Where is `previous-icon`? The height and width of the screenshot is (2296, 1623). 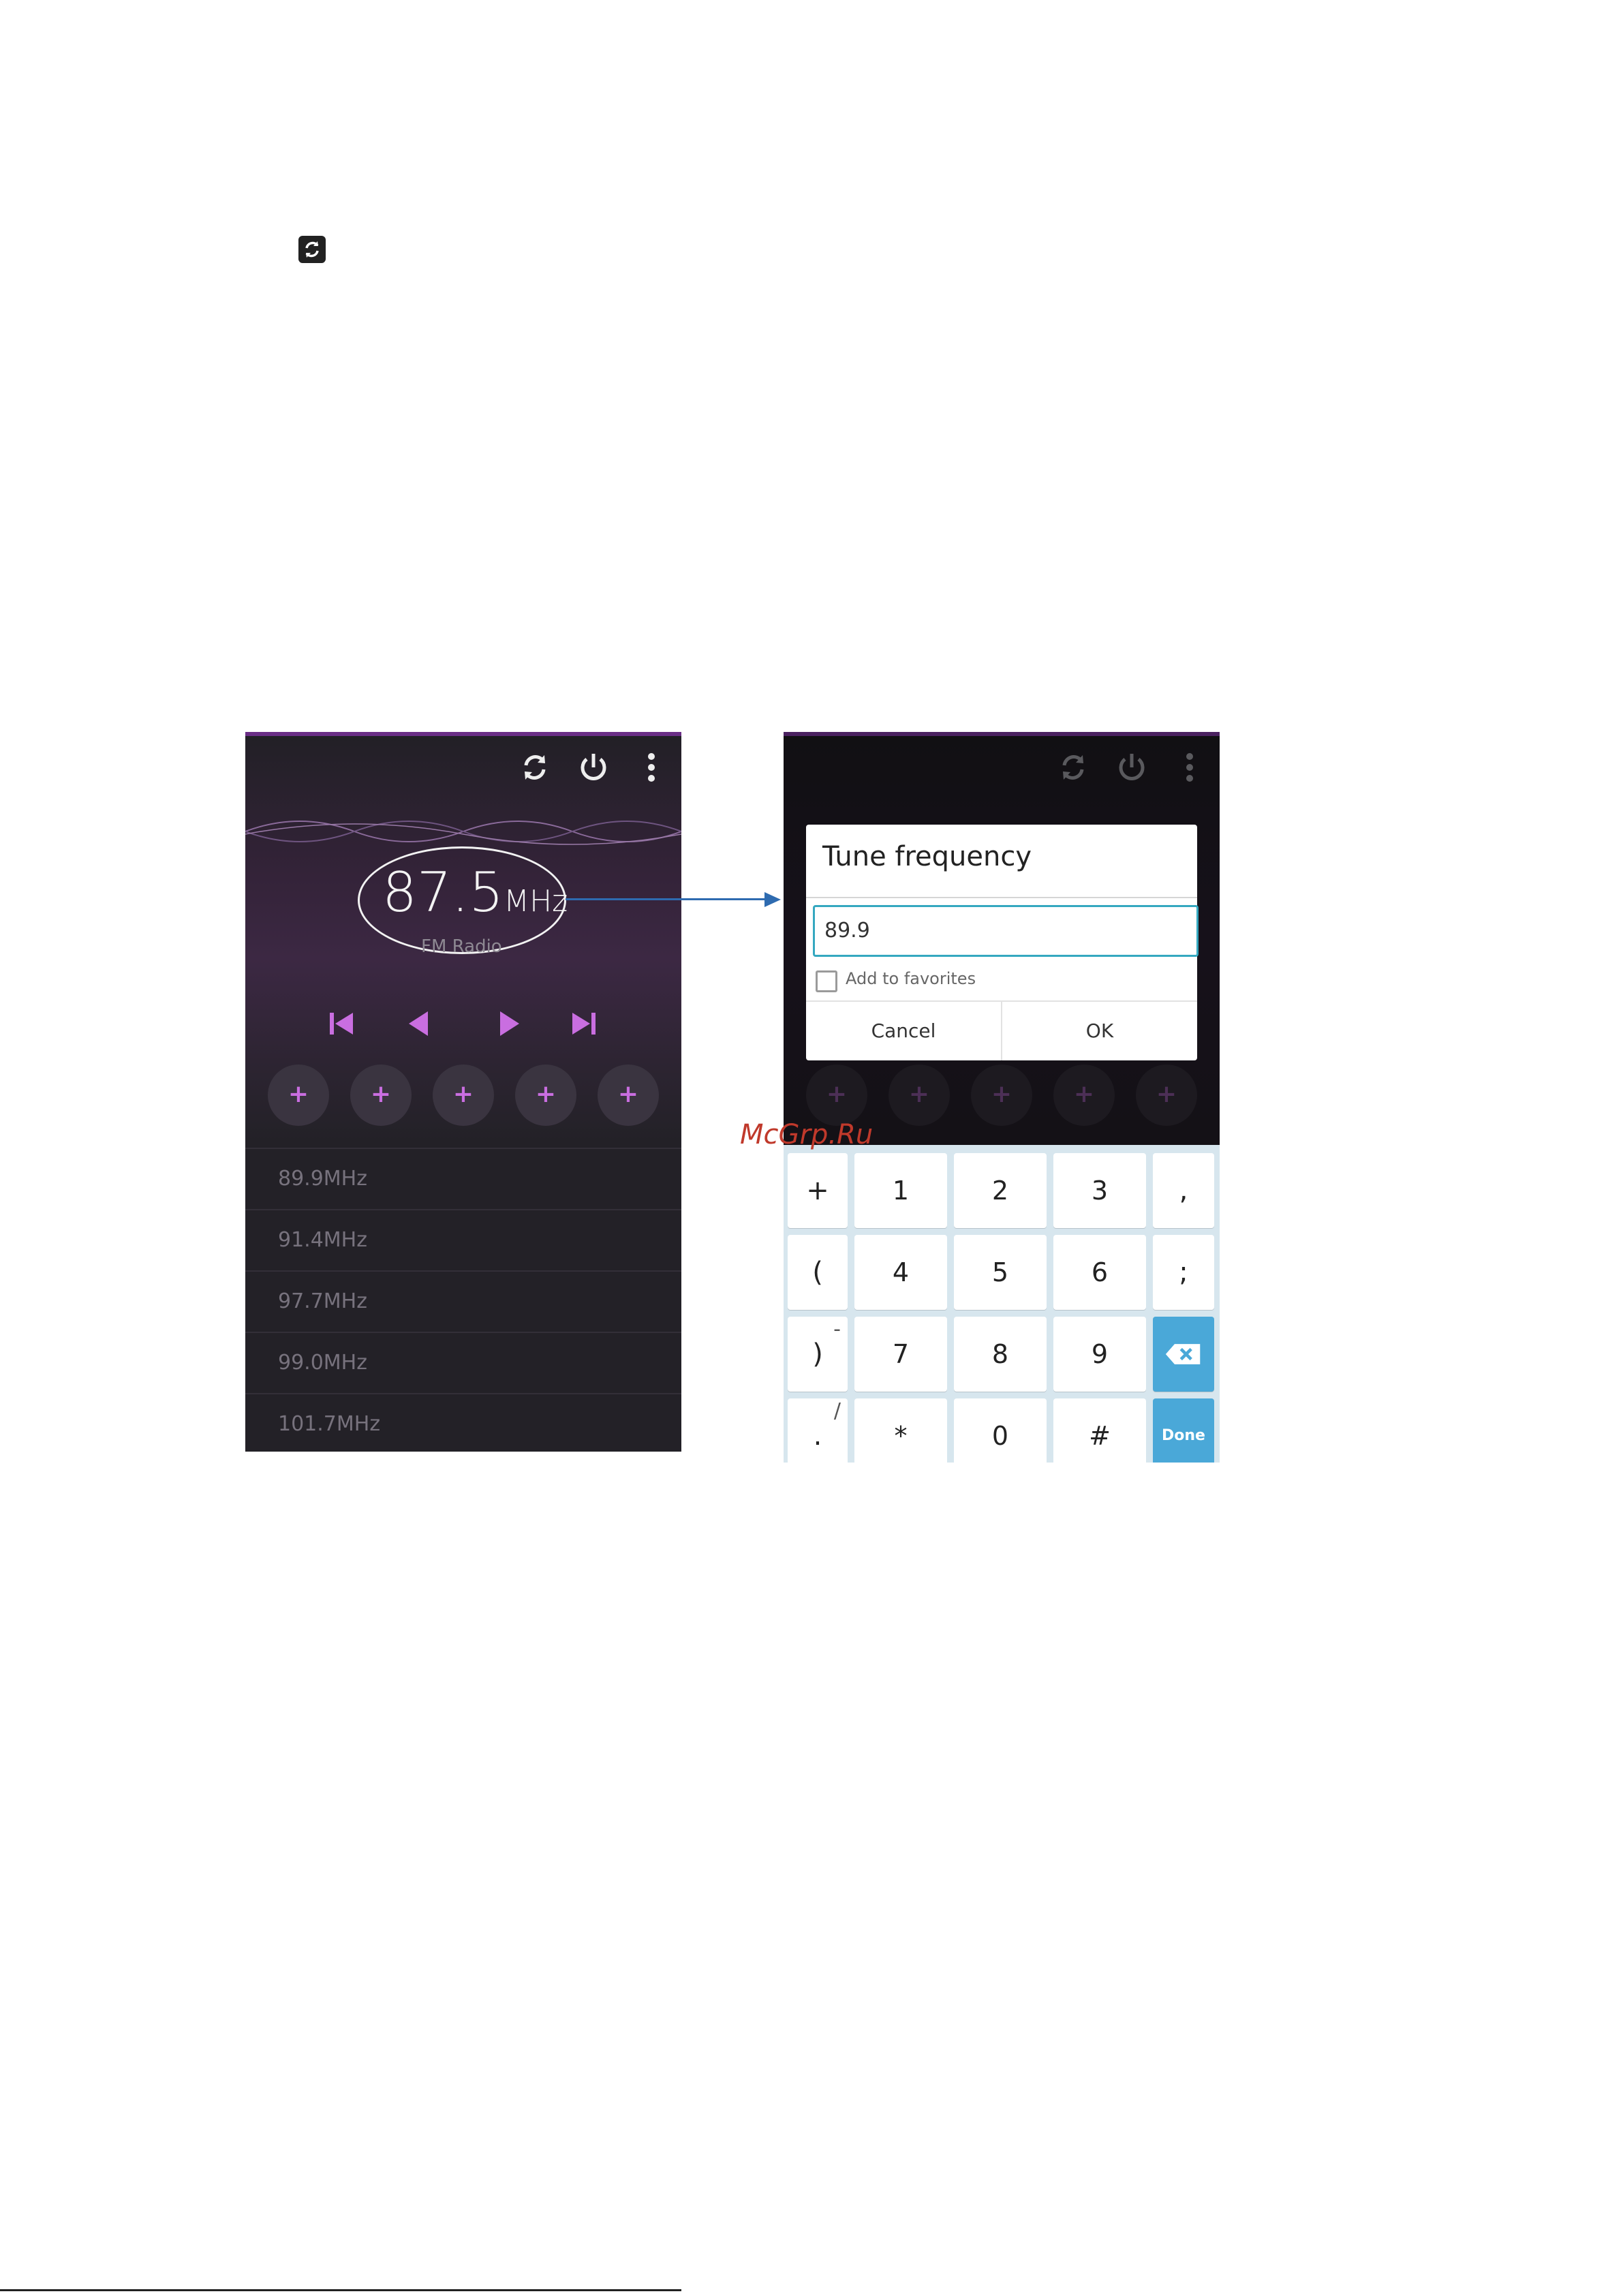
previous-icon is located at coordinates (419, 1023).